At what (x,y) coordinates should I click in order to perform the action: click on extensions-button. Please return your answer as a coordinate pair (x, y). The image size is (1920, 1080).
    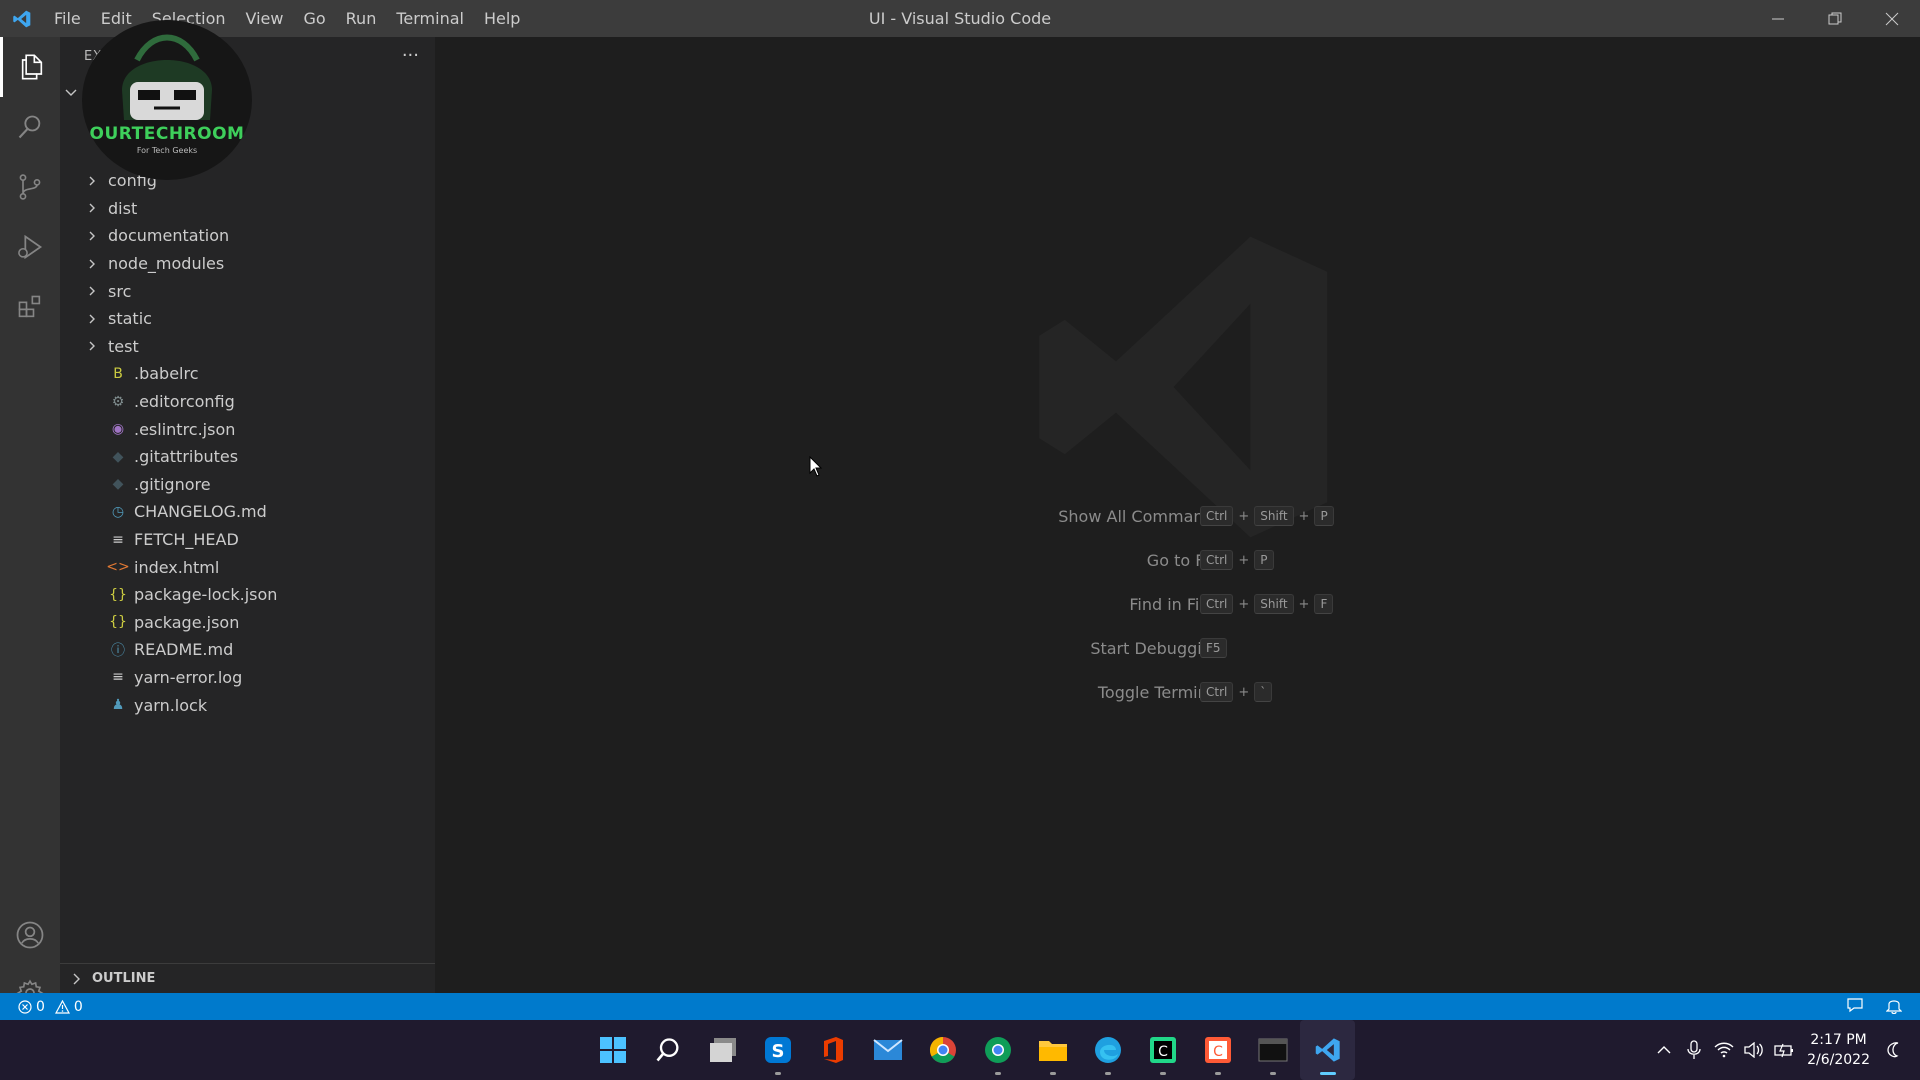
    Looking at the image, I should click on (30, 307).